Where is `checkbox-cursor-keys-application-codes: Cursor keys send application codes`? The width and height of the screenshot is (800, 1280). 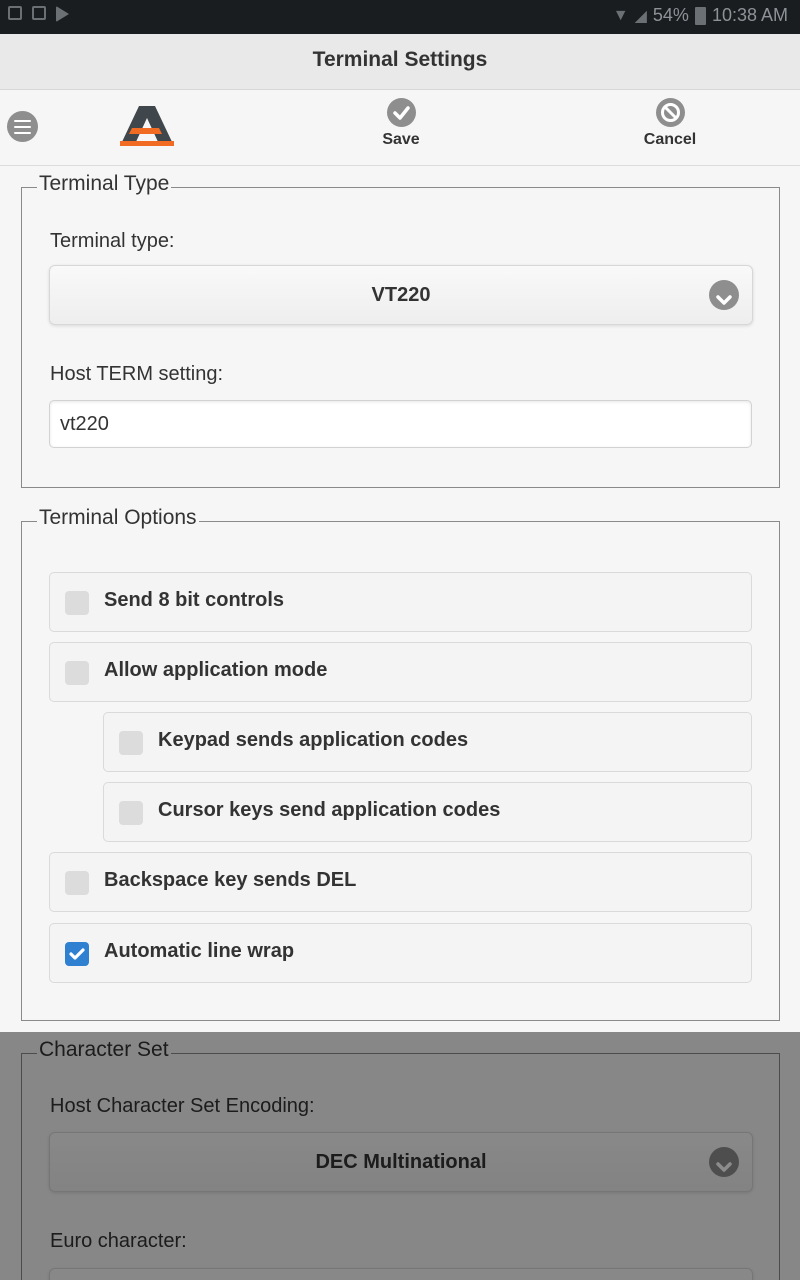 checkbox-cursor-keys-application-codes: Cursor keys send application codes is located at coordinates (427, 812).